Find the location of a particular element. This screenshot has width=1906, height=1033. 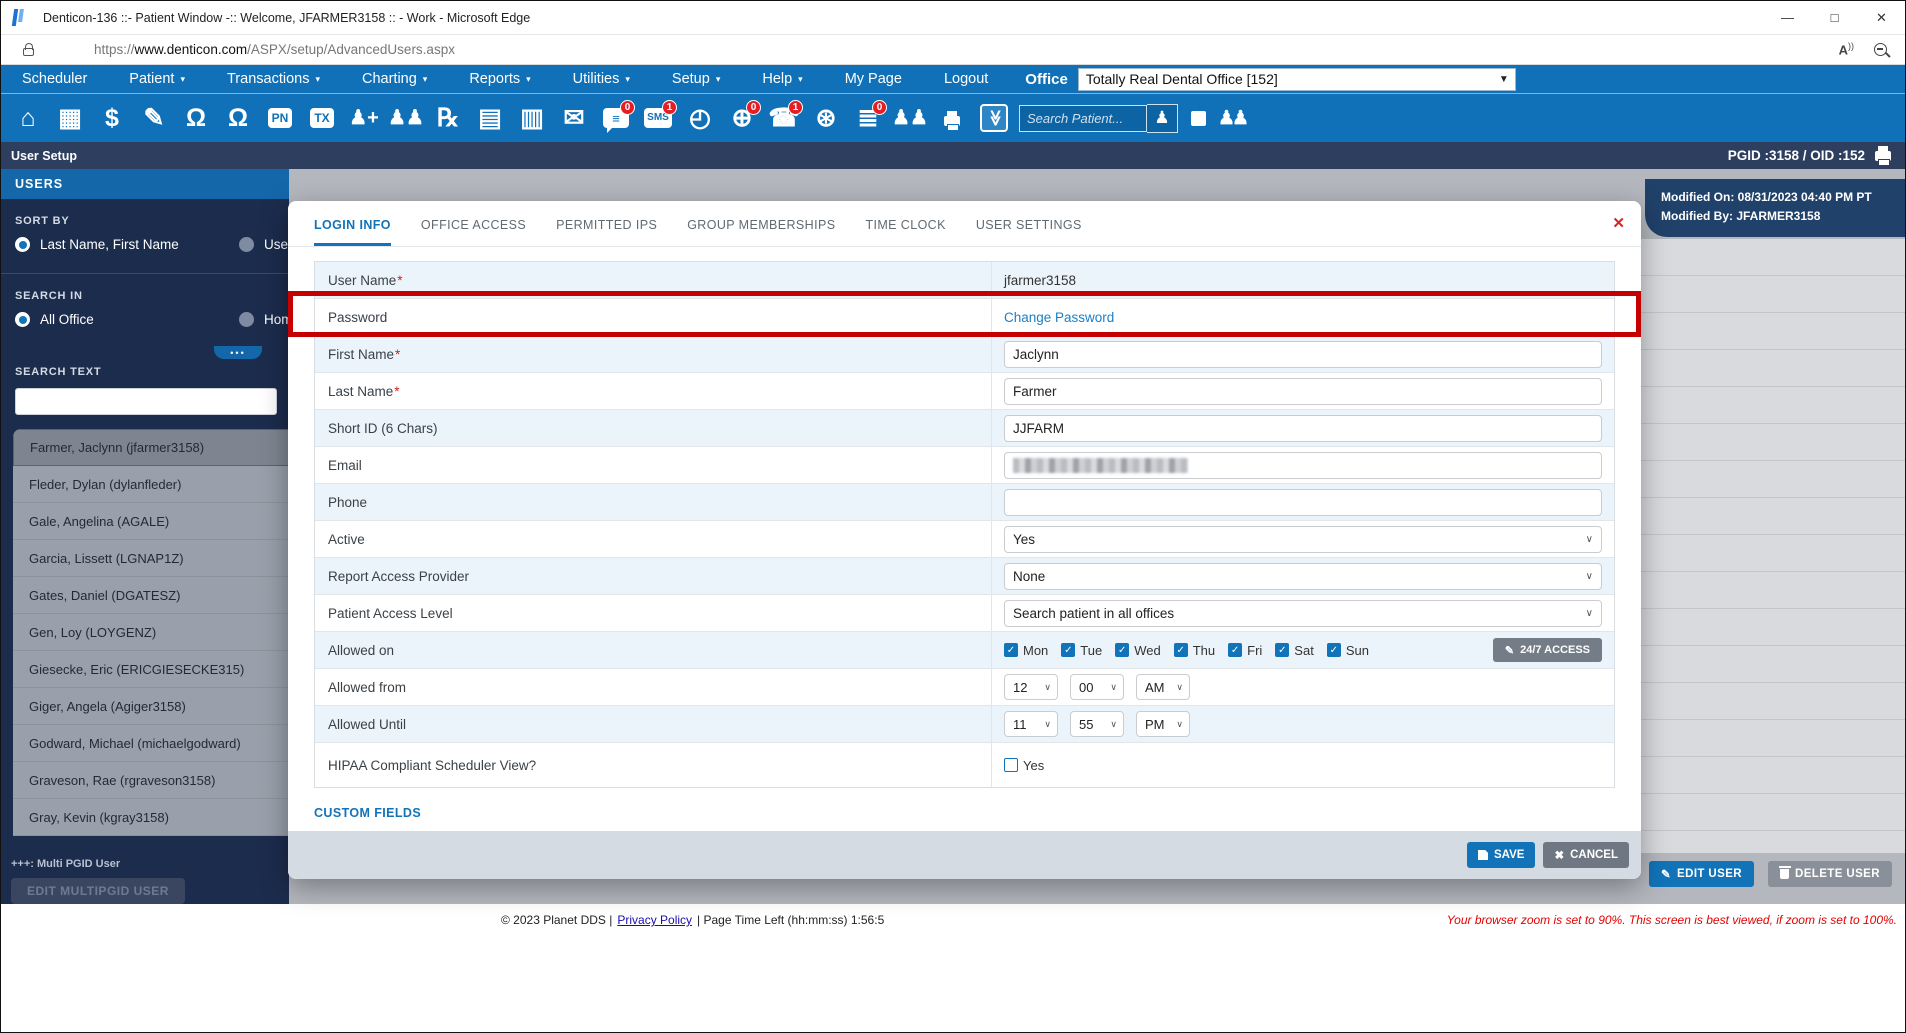

progress-notes-icon: PN is located at coordinates (280, 118).